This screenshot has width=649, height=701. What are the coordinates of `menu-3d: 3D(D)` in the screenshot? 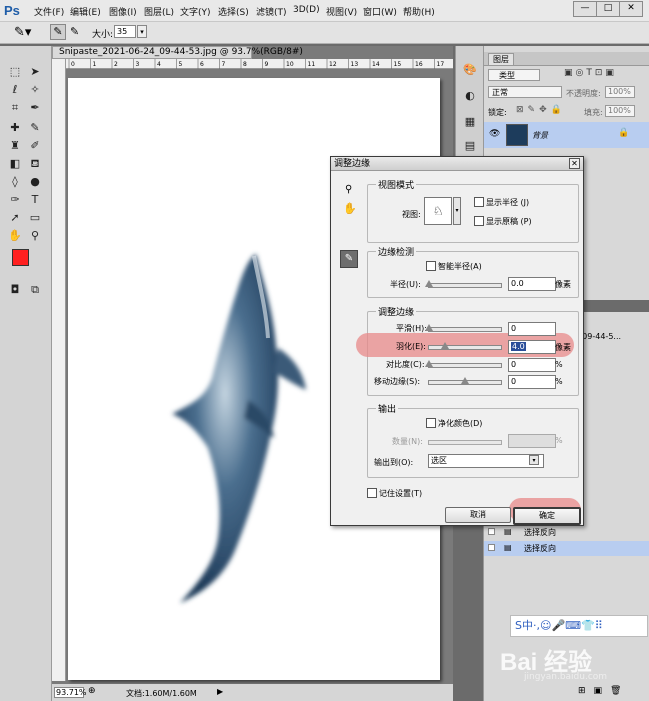 It's located at (306, 10).